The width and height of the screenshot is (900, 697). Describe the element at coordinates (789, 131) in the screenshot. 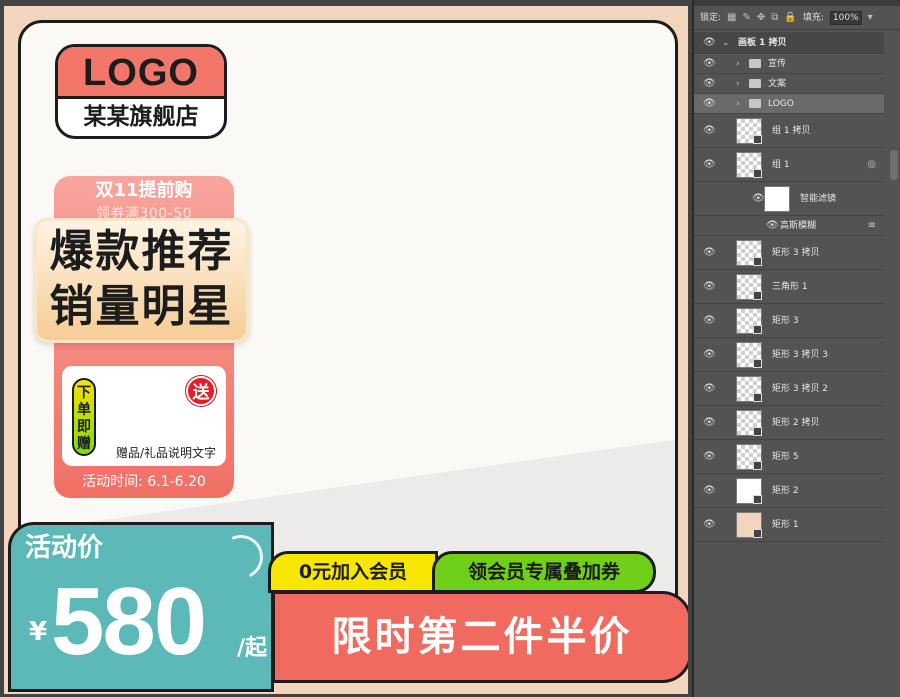

I see `layer-row: 👁 组 1 拷贝` at that location.